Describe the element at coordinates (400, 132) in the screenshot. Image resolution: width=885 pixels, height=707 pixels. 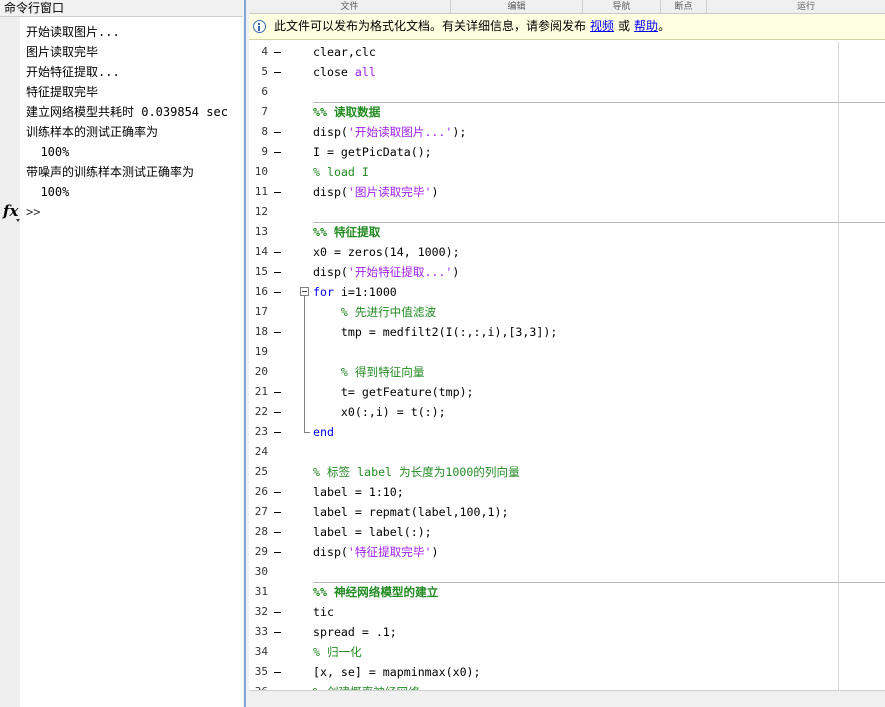
I see `code-token-string: '开始读取图片...'` at that location.